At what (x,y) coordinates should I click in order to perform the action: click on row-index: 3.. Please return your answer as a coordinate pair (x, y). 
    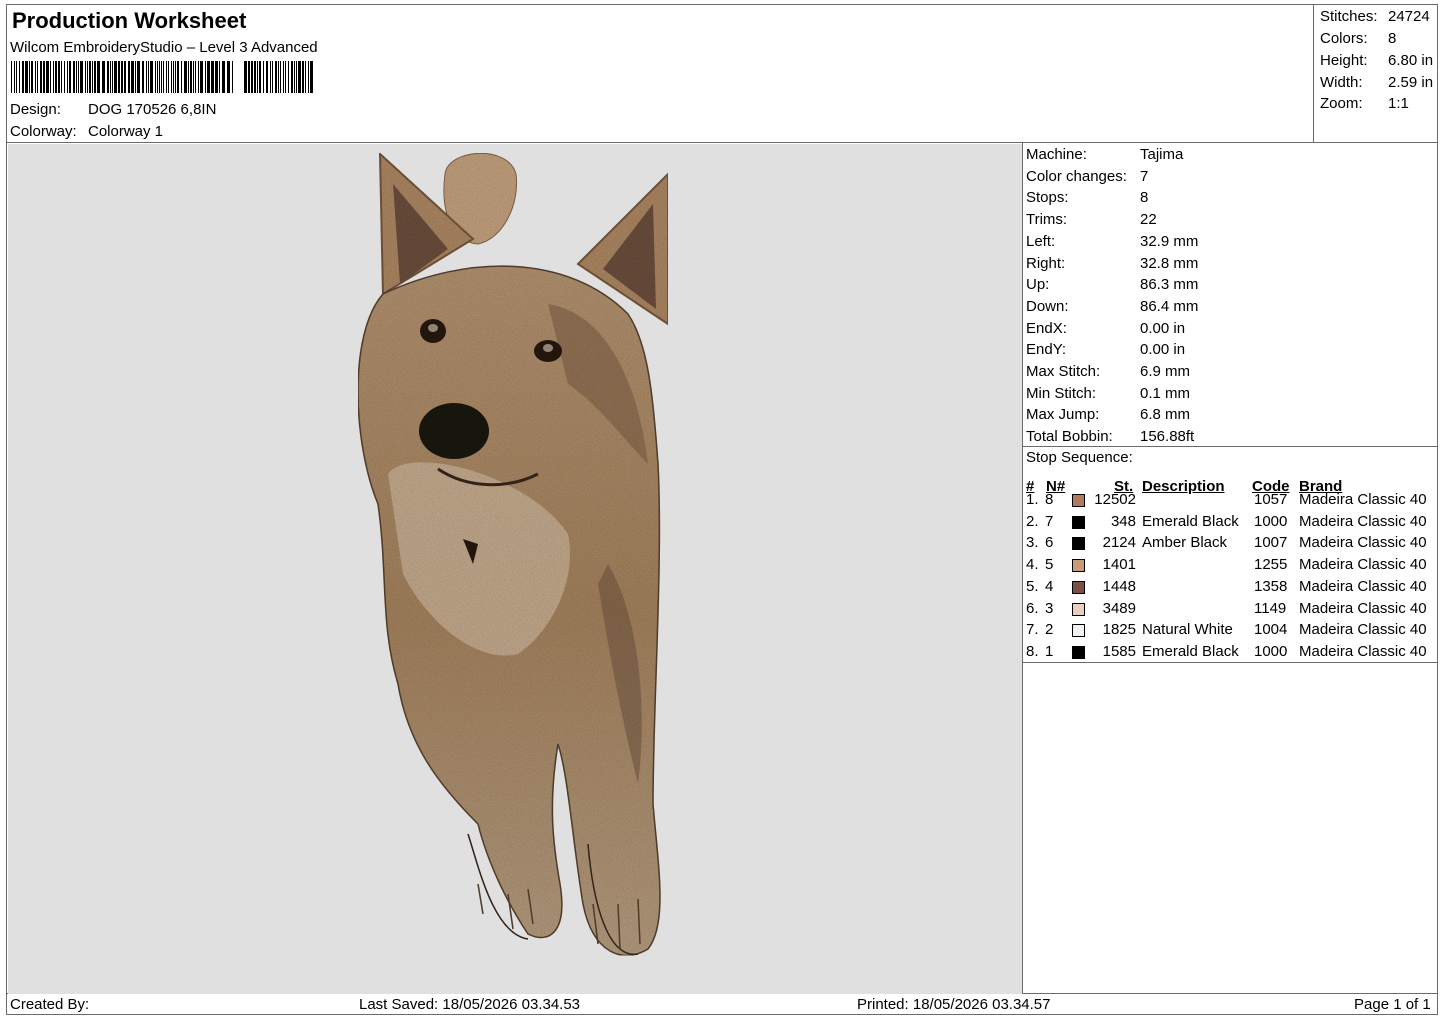
    Looking at the image, I should click on (1032, 543).